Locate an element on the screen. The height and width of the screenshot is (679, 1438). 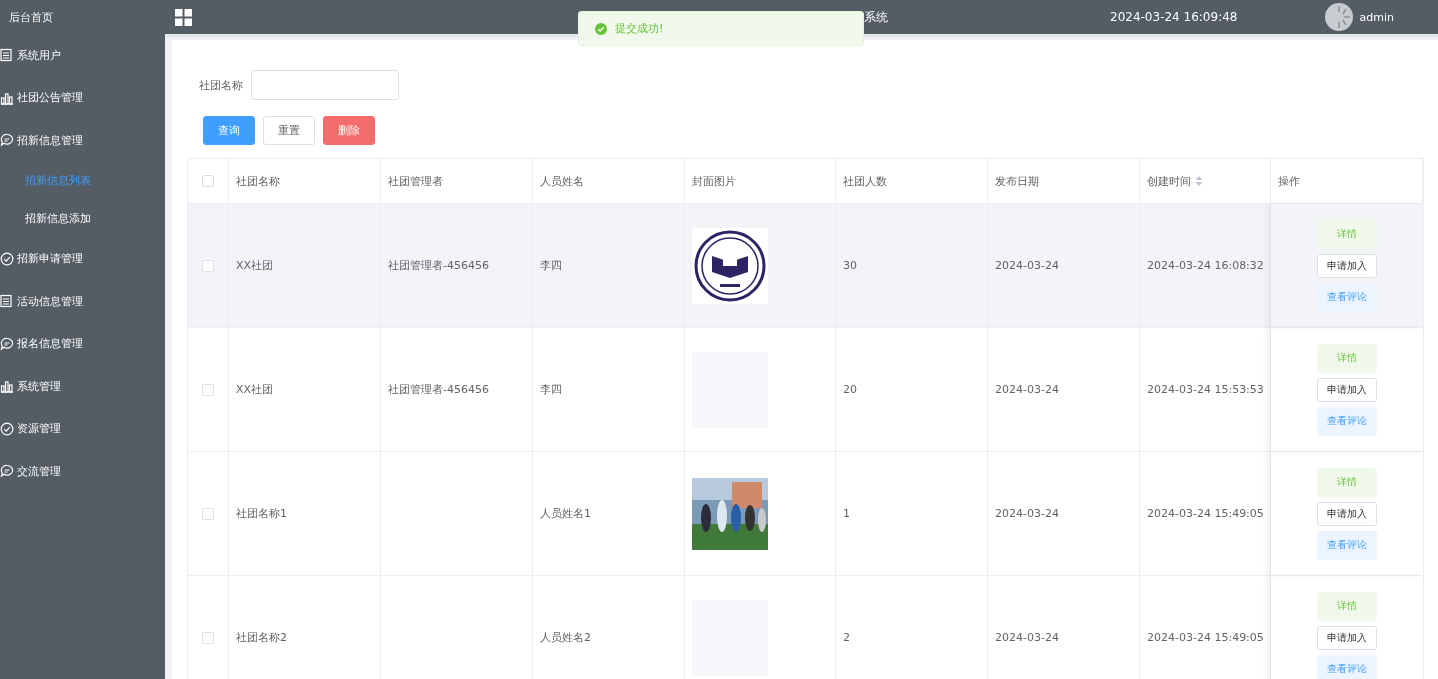
column-header: 创建时间 is located at coordinates (1175, 181).